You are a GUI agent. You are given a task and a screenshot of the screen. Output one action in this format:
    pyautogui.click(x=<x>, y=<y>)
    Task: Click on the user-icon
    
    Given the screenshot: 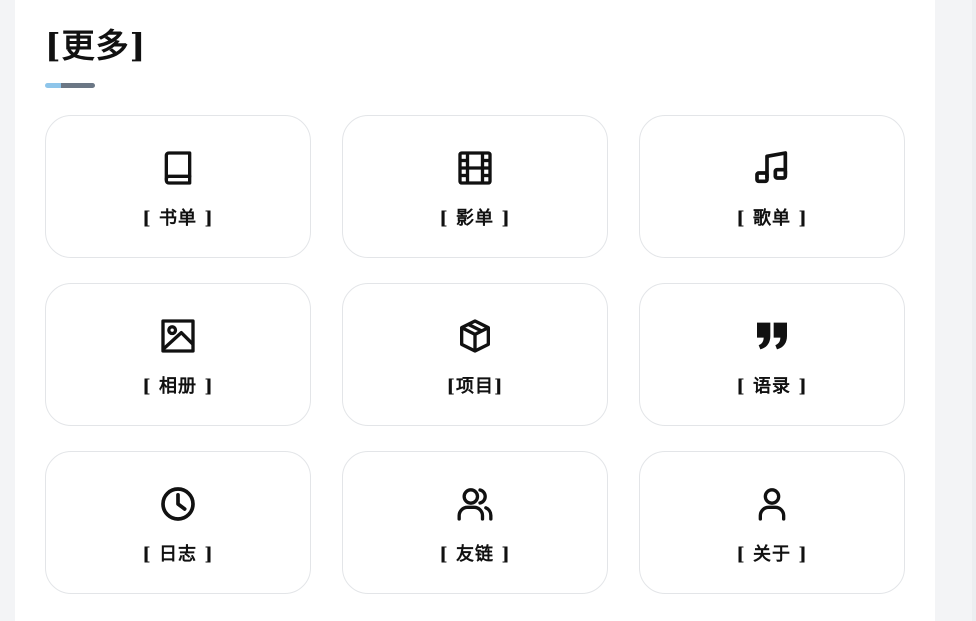 What is the action you would take?
    pyautogui.click(x=772, y=504)
    